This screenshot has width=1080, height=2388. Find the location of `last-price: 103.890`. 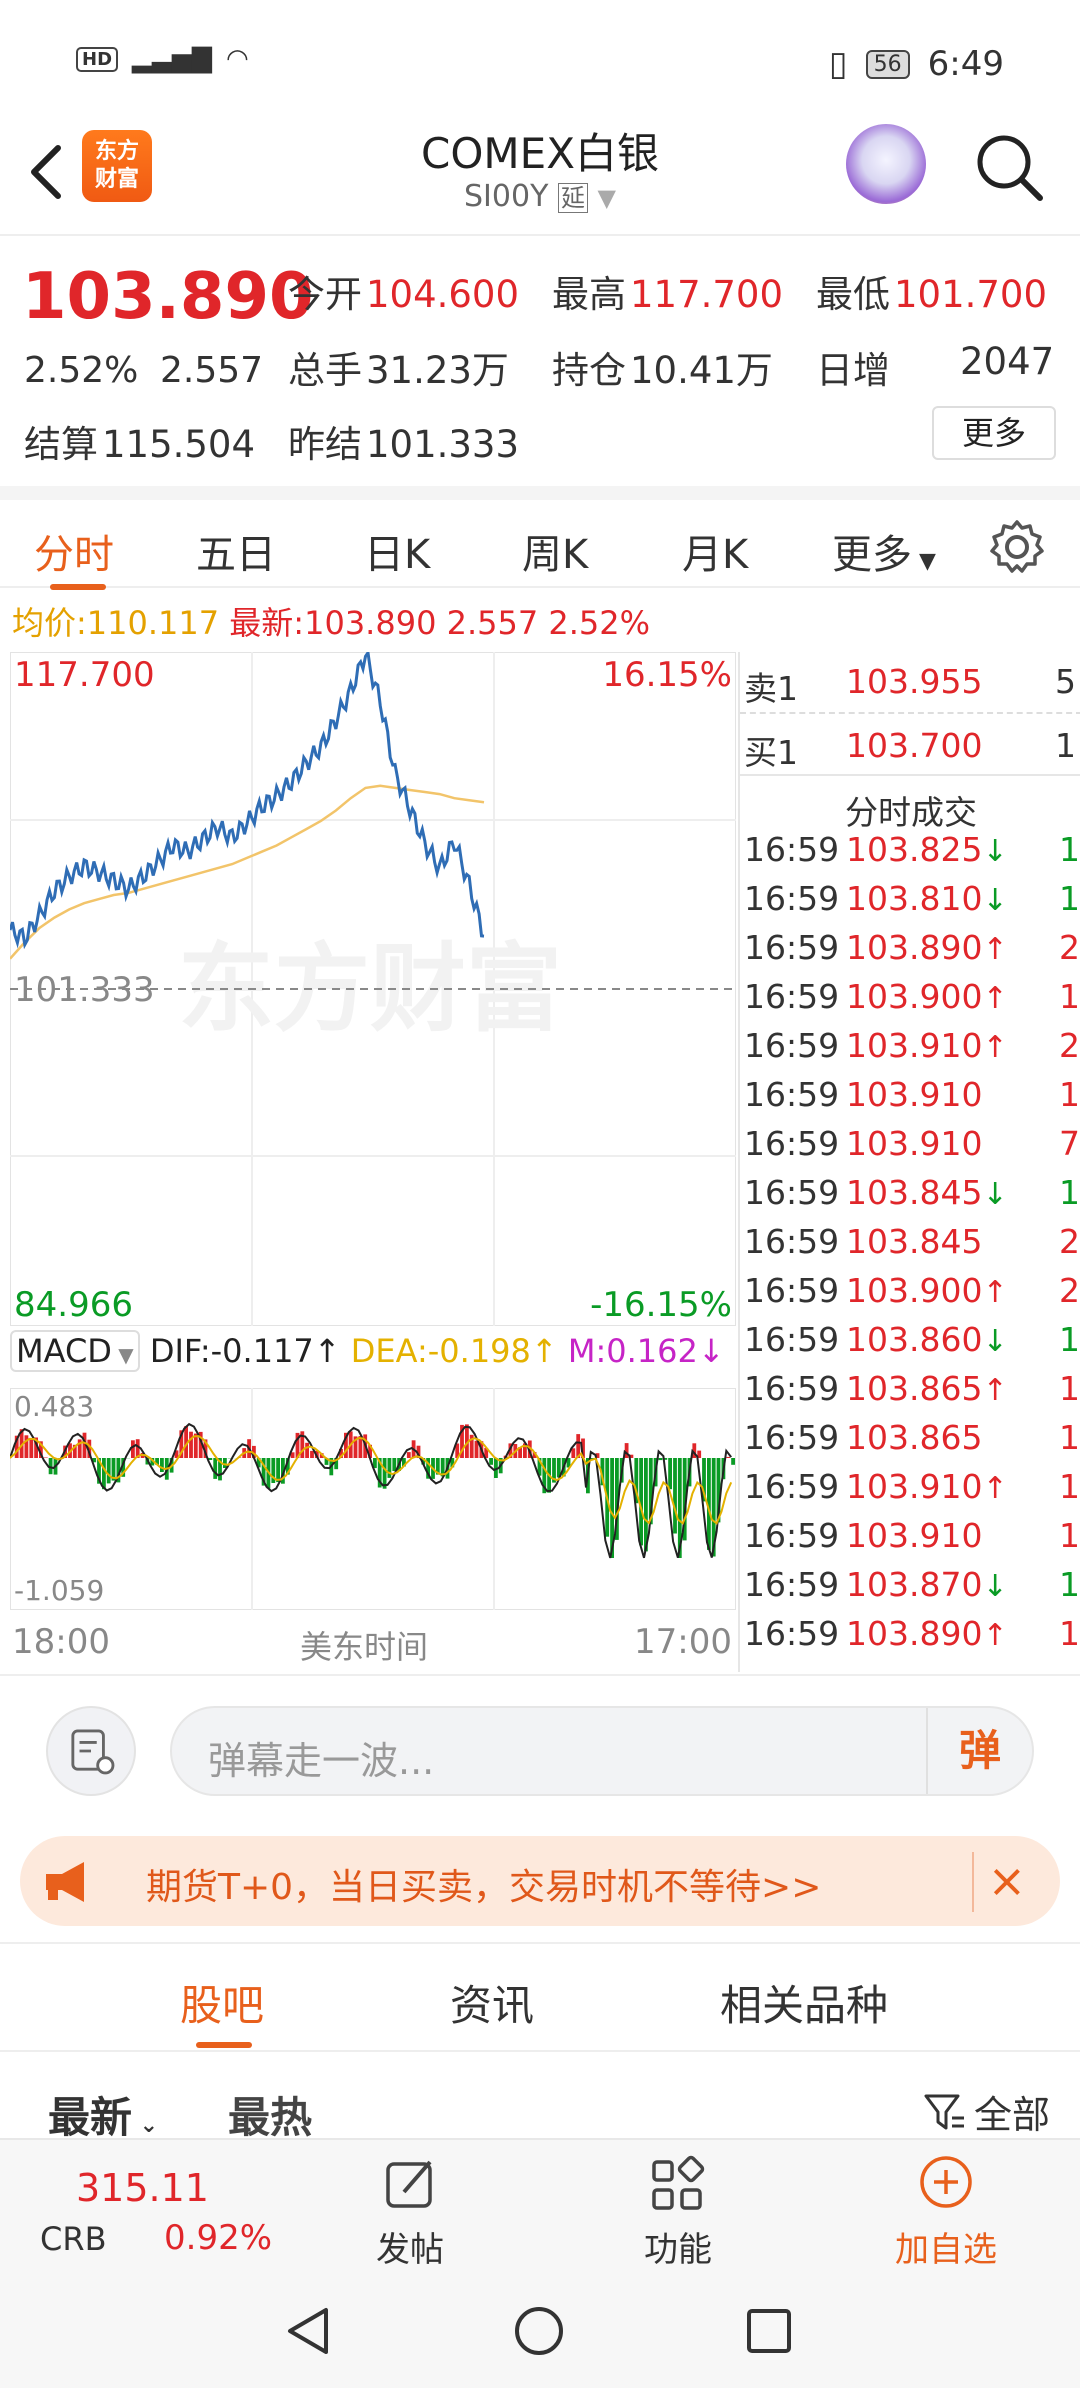

last-price: 103.890 is located at coordinates (168, 297).